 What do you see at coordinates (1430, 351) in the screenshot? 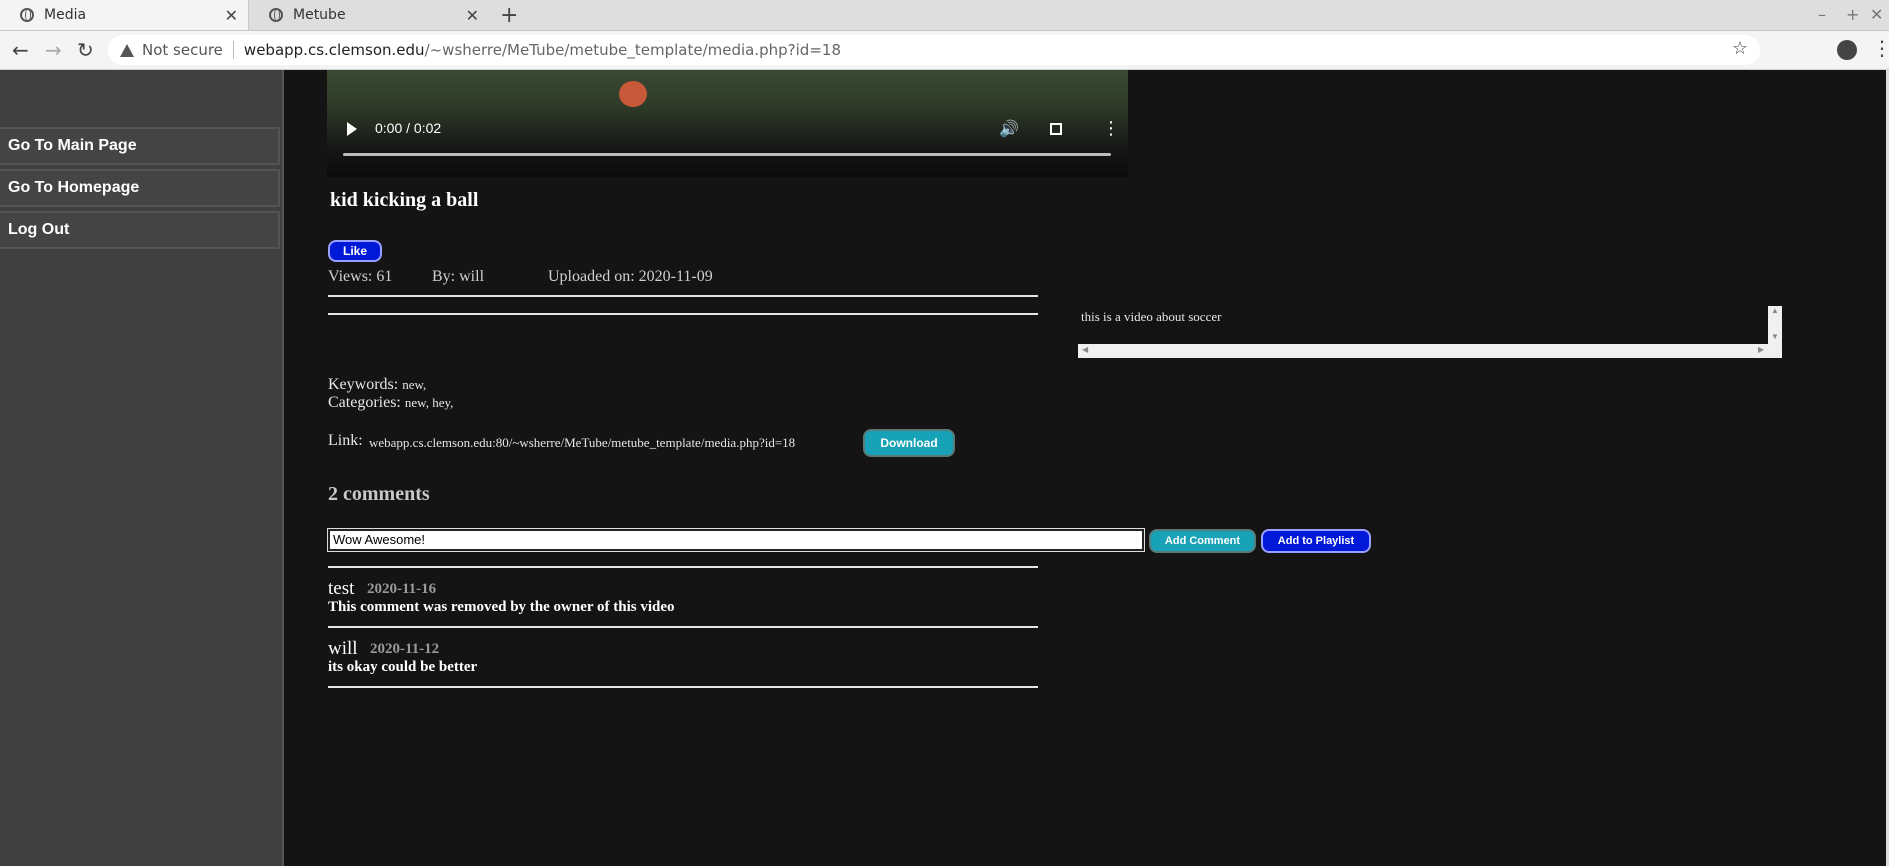
I see `horizontal-scrollbar: ◀ ▶` at bounding box center [1430, 351].